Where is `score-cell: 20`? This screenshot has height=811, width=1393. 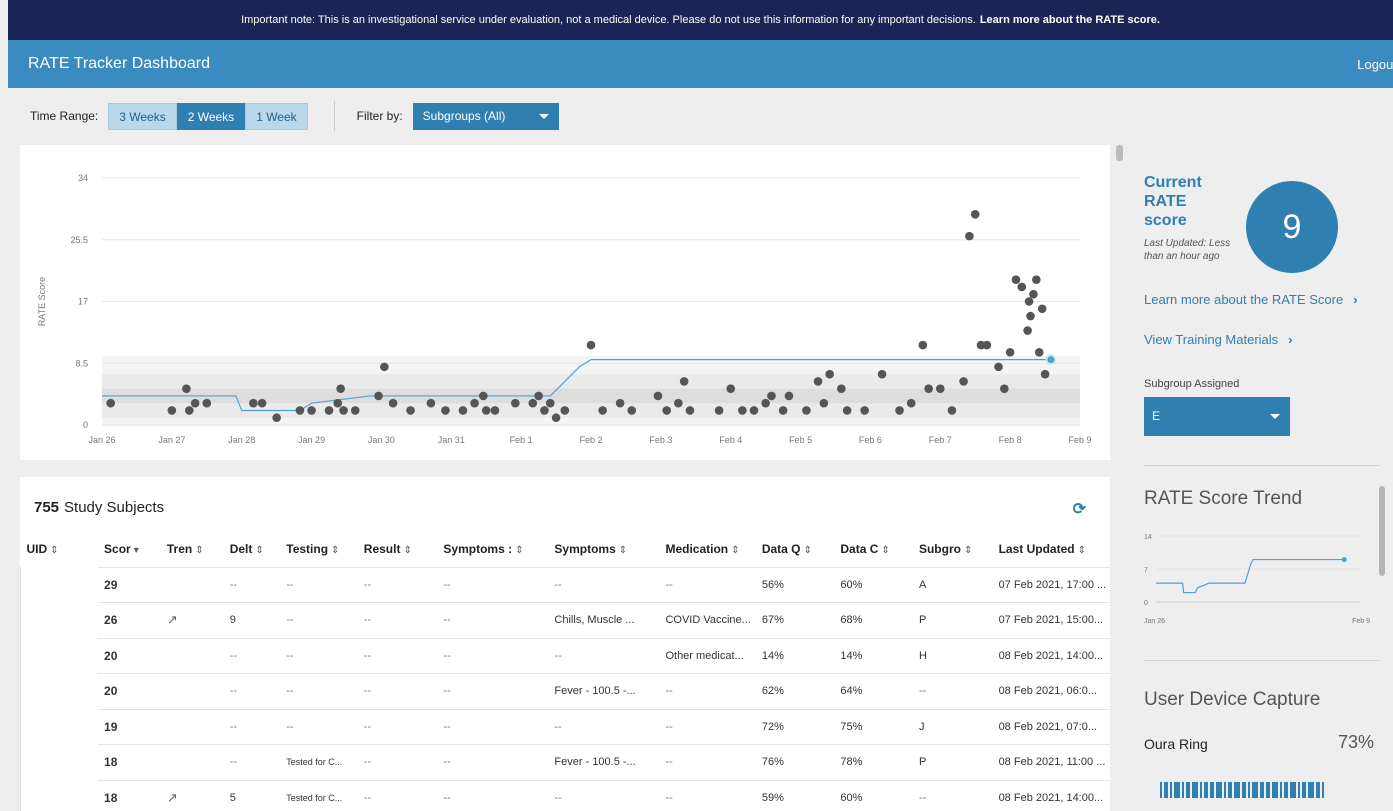
score-cell: 20 is located at coordinates (129, 655).